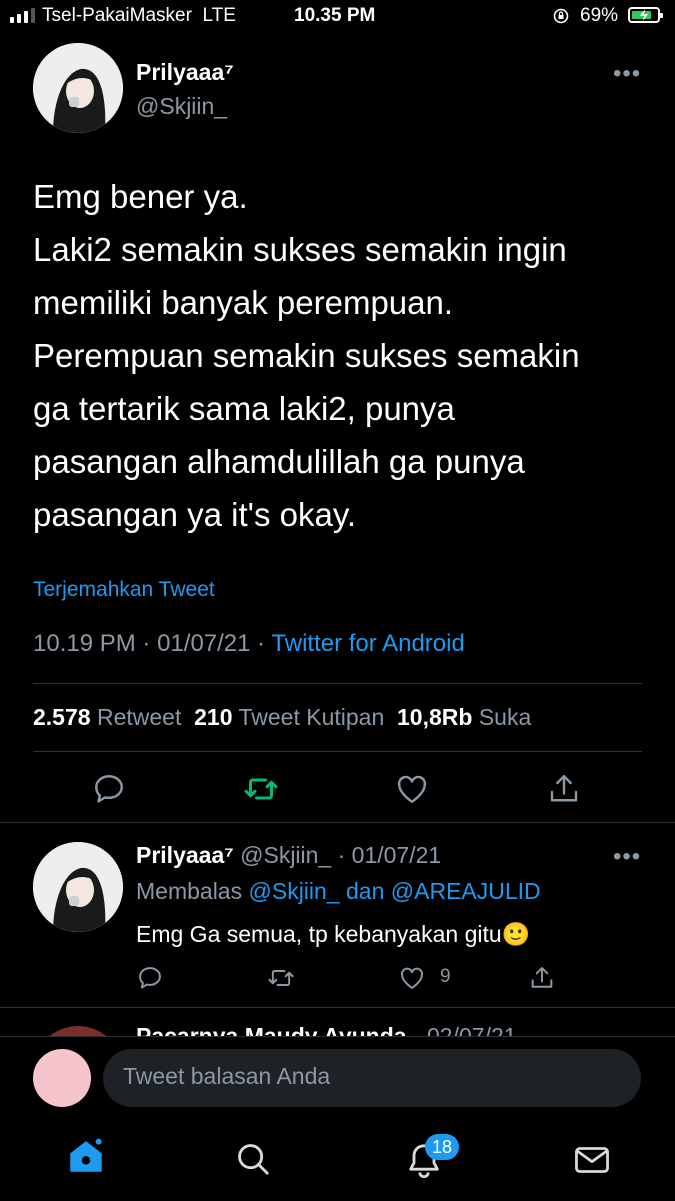 This screenshot has height=1201, width=675. Describe the element at coordinates (592, 1160) in the screenshot. I see `messages-envelope-icon` at that location.